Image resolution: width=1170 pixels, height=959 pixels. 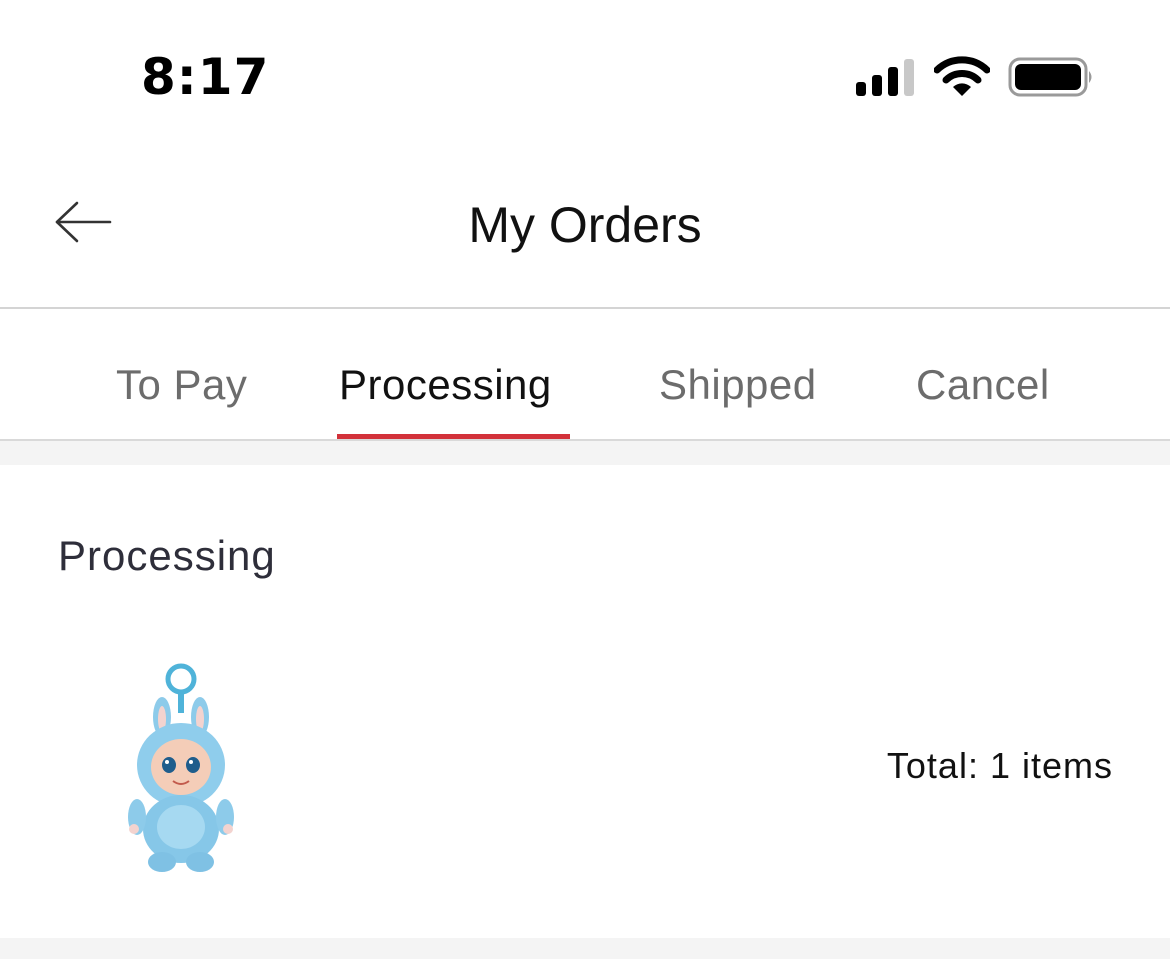 I want to click on tab-processing: Processing, so click(x=445, y=385).